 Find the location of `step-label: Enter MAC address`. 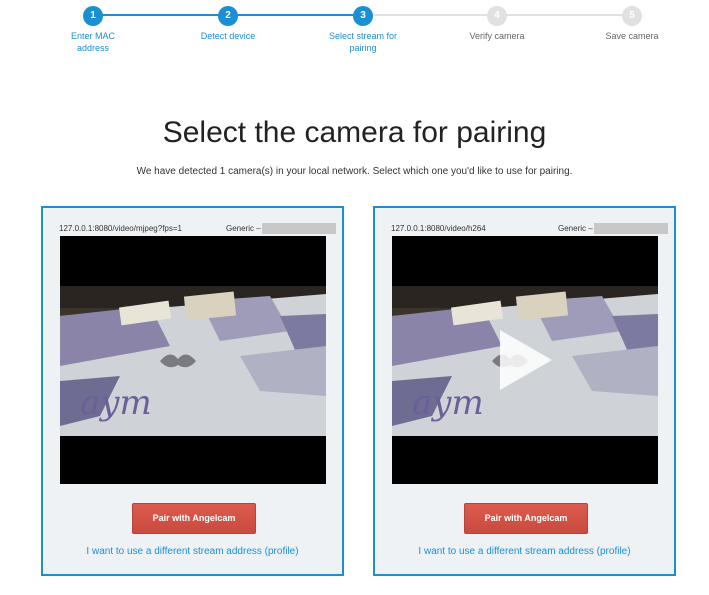

step-label: Enter MAC address is located at coordinates (92, 42).